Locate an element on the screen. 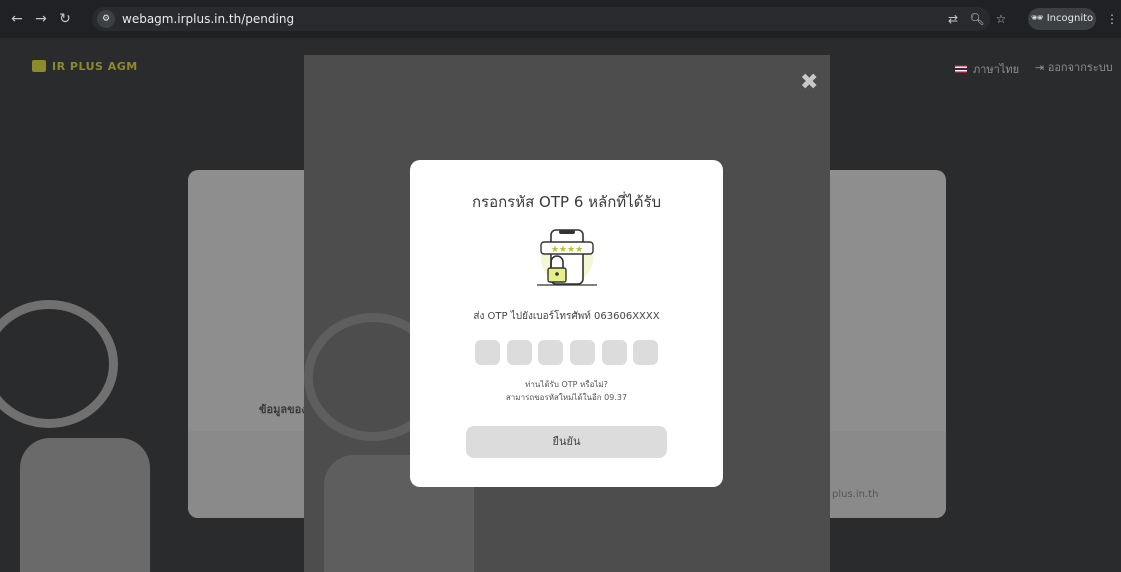 Image resolution: width=1121 pixels, height=572 pixels. confirm-button: ยืนยัน is located at coordinates (566, 442).